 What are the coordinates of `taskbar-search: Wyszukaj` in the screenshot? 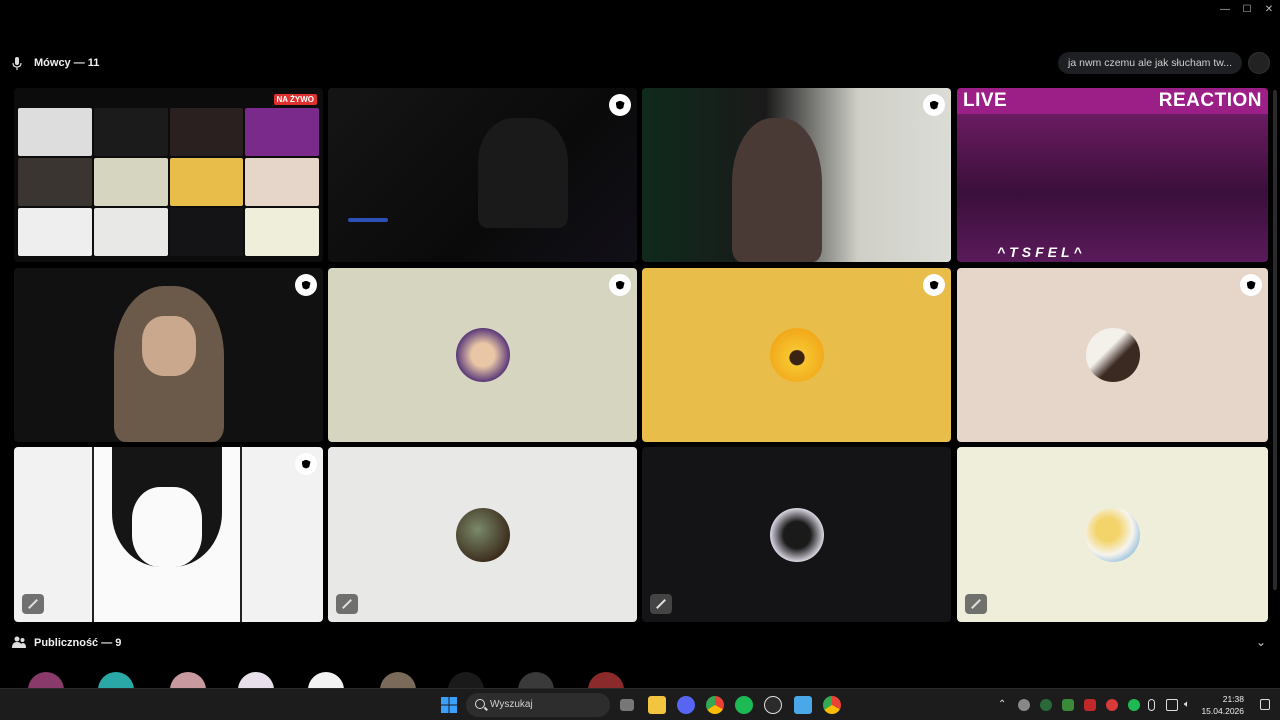 It's located at (538, 705).